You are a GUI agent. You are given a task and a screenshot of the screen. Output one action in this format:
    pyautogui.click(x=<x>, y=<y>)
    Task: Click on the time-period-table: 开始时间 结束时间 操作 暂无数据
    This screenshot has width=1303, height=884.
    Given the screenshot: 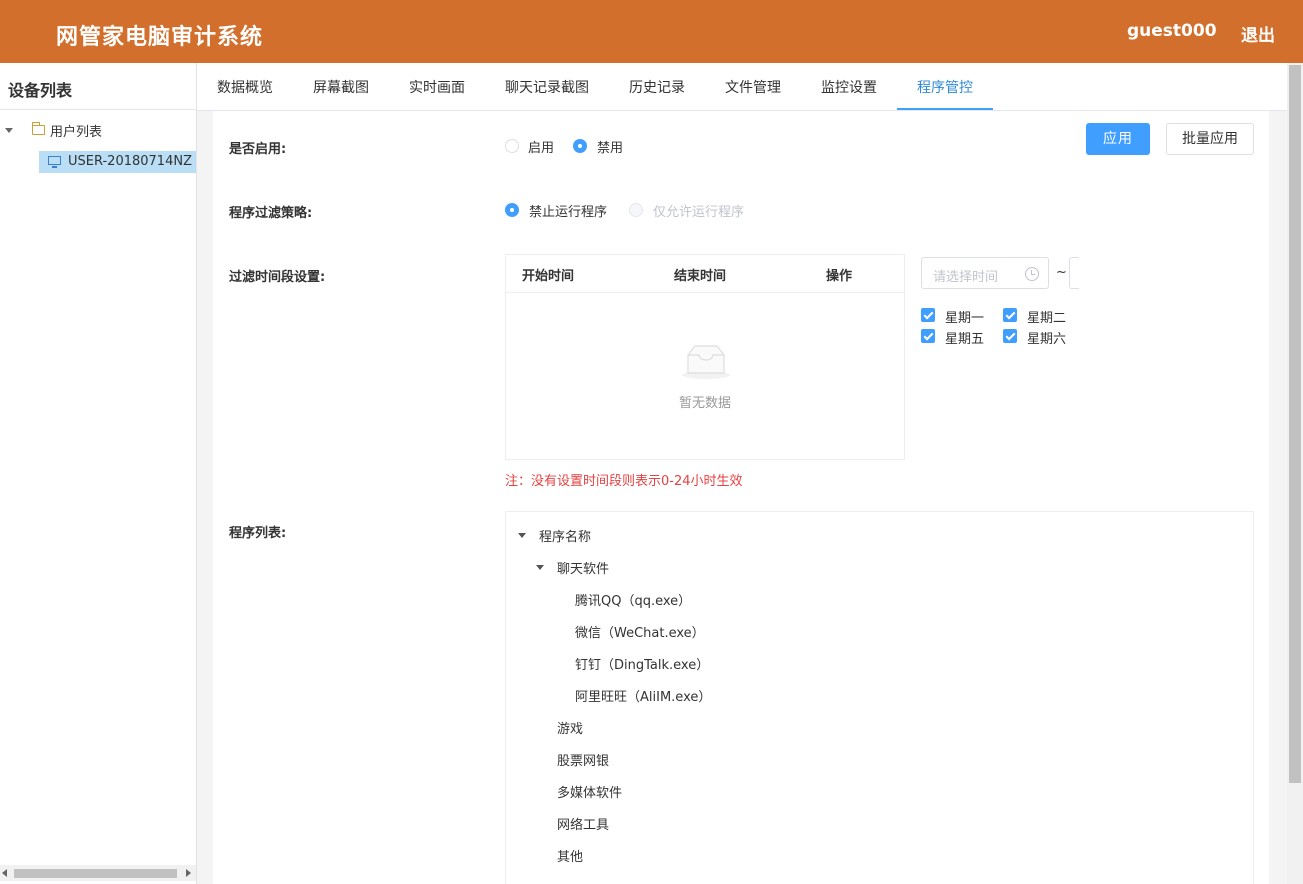 What is the action you would take?
    pyautogui.click(x=705, y=357)
    